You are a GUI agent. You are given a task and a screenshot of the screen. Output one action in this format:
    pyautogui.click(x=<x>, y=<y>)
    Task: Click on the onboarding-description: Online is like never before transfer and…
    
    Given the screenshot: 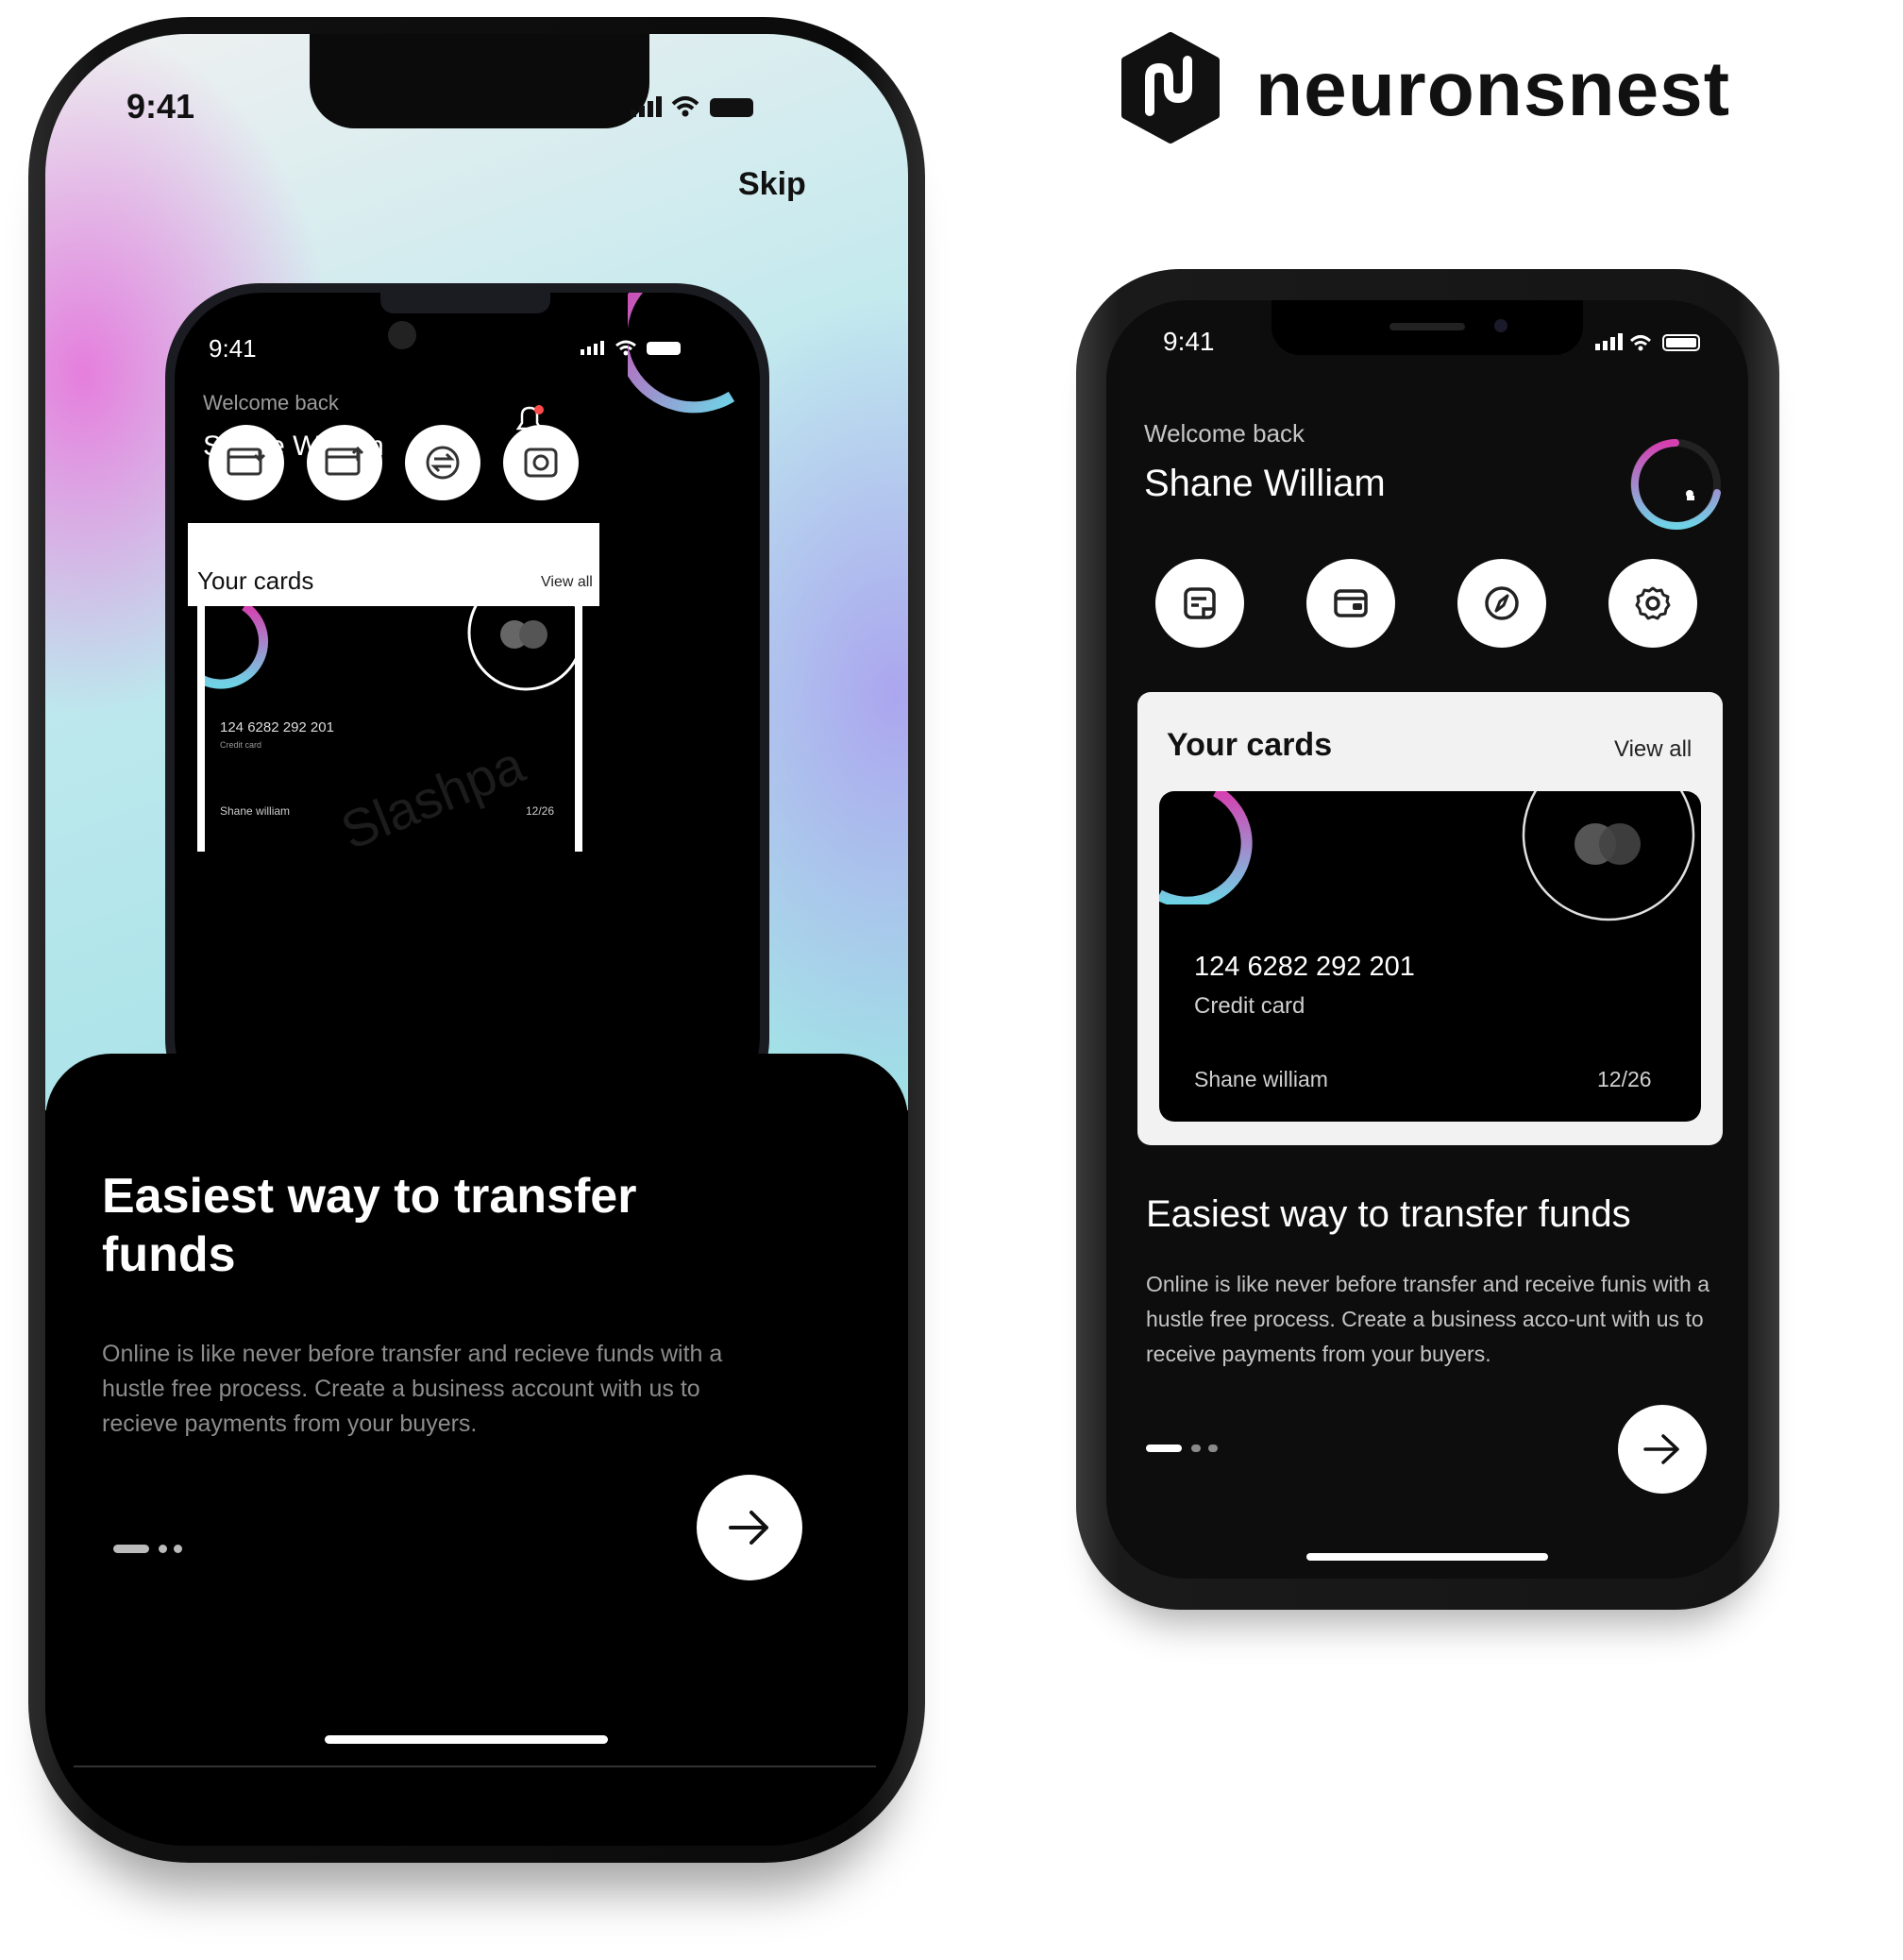 What is the action you would take?
    pyautogui.click(x=412, y=1389)
    